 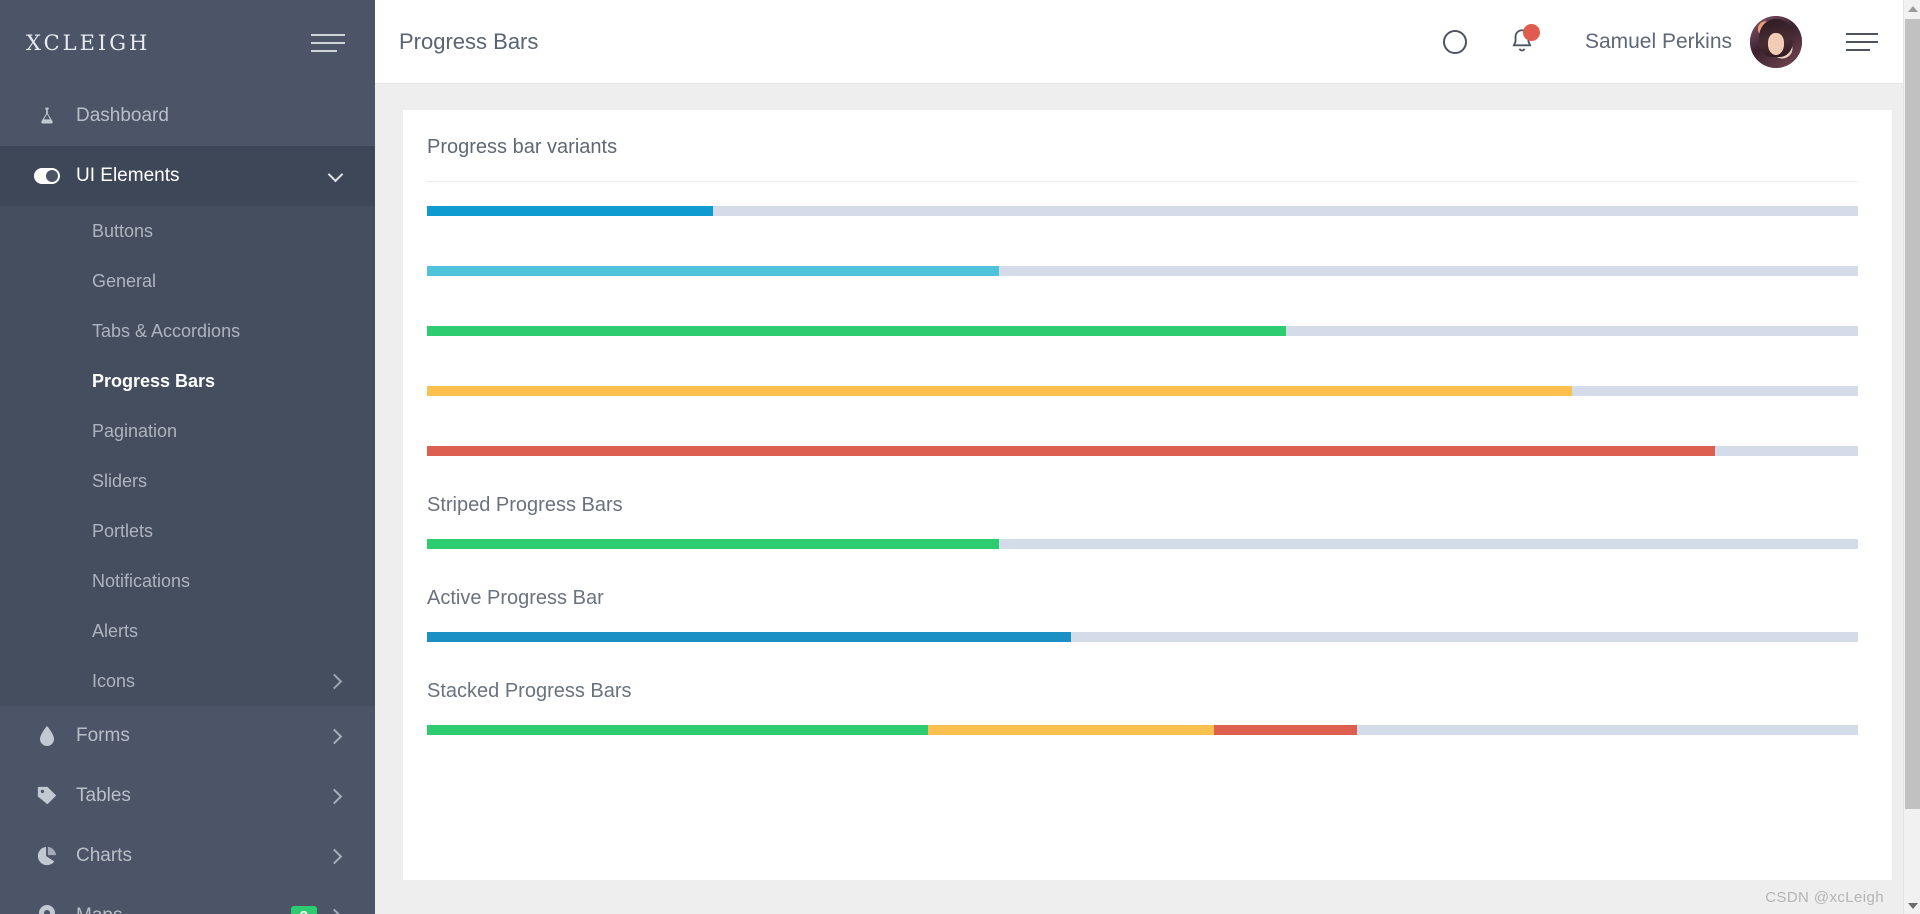 I want to click on sidebar-subitem-label: Icons, so click(x=114, y=680).